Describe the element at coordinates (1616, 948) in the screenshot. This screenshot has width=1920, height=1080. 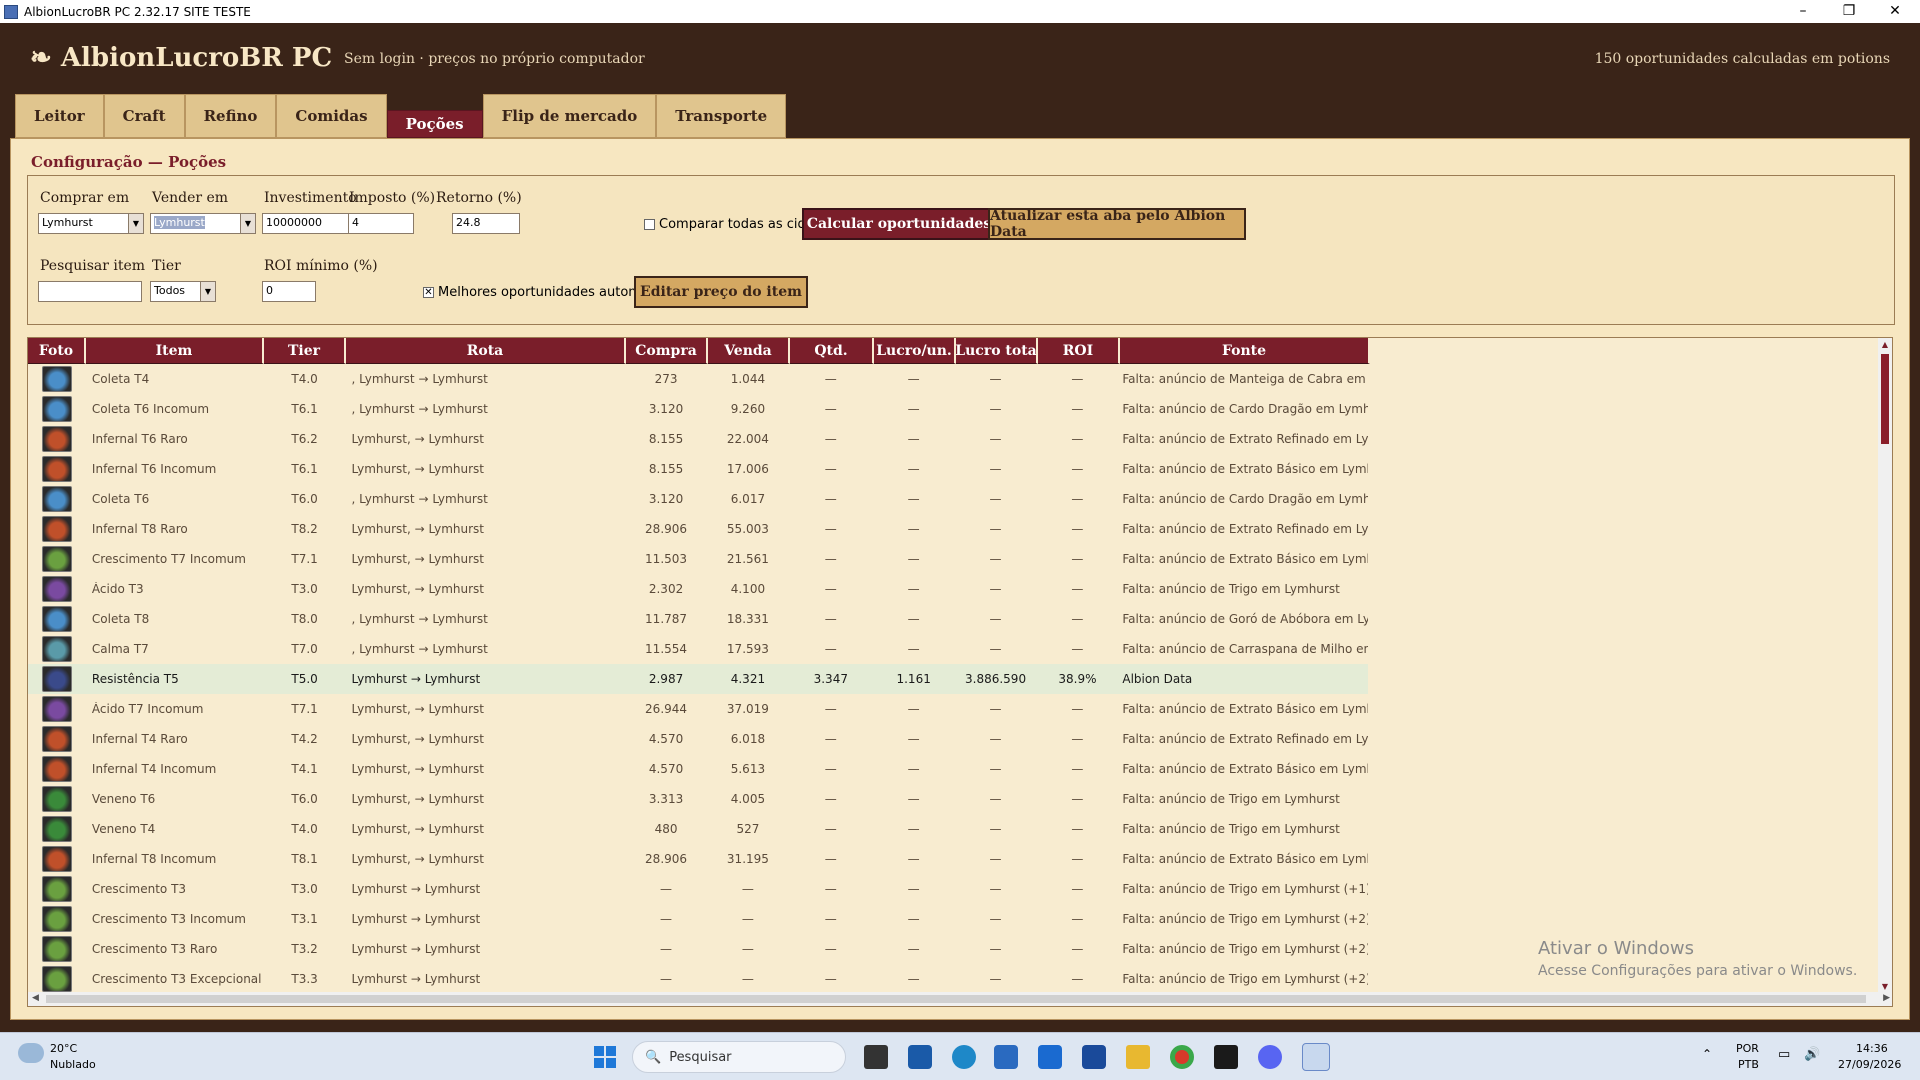
I see `watermark-title: Ativar o Windows` at that location.